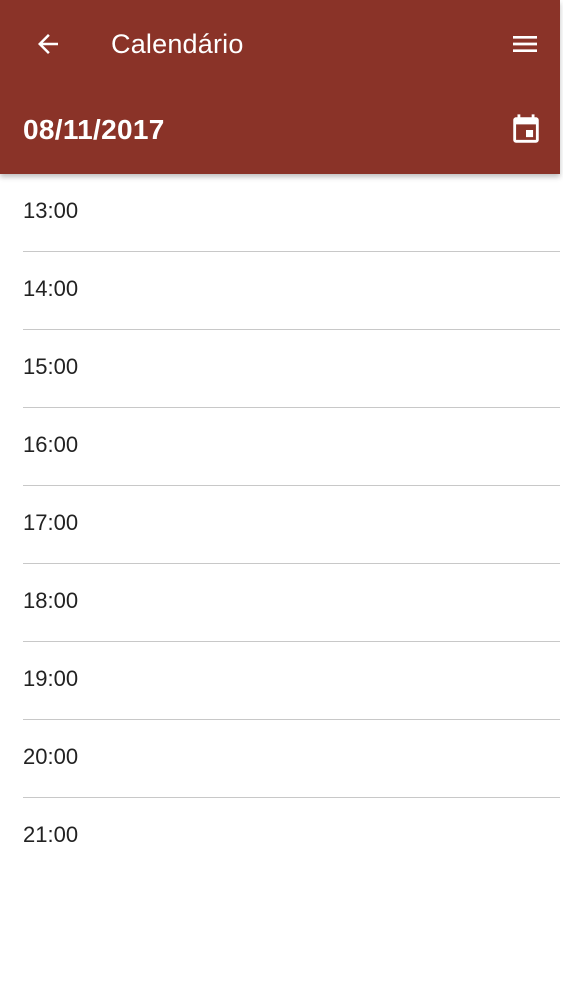 This screenshot has height=1000, width=563. What do you see at coordinates (280, 369) in the screenshot?
I see `hour-slot: 15:00` at bounding box center [280, 369].